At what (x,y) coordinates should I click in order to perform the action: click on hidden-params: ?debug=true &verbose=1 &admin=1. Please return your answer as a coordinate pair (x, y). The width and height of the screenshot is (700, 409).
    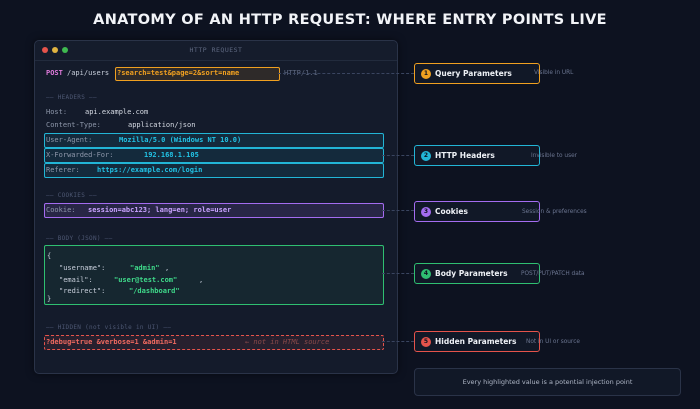
    Looking at the image, I should click on (111, 342).